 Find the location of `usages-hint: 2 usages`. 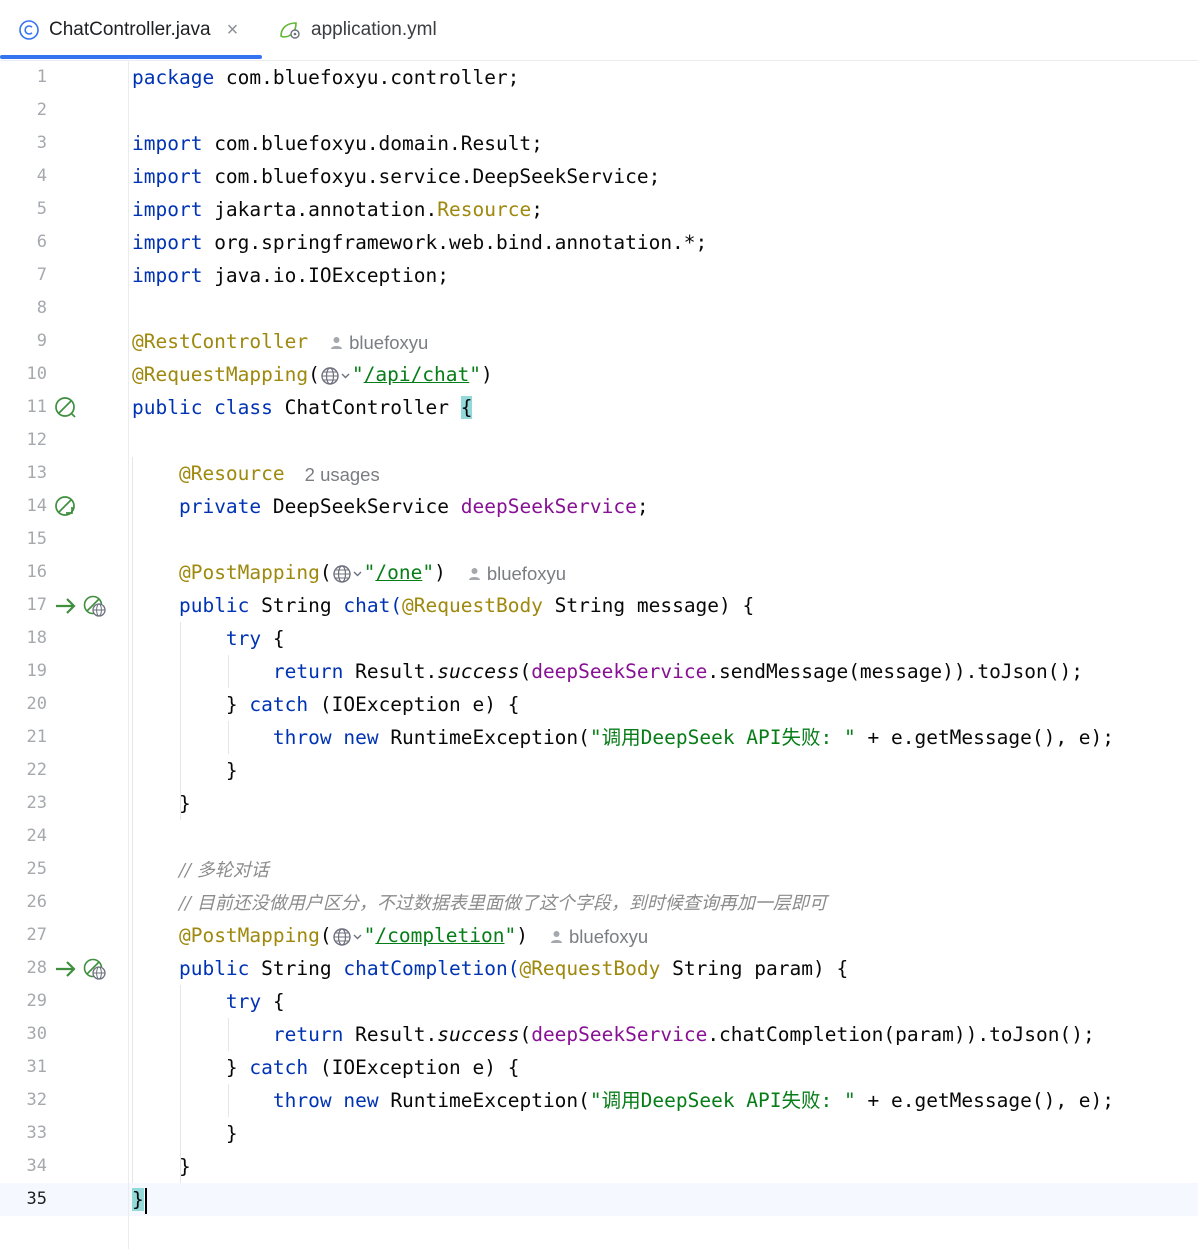

usages-hint: 2 usages is located at coordinates (342, 474).